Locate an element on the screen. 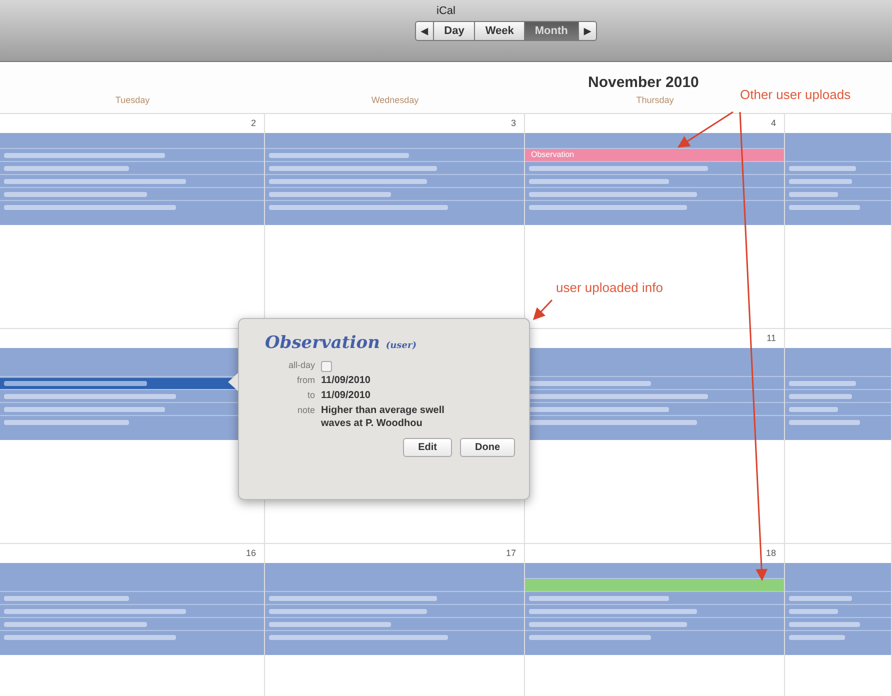  view-tab: Week is located at coordinates (500, 31).